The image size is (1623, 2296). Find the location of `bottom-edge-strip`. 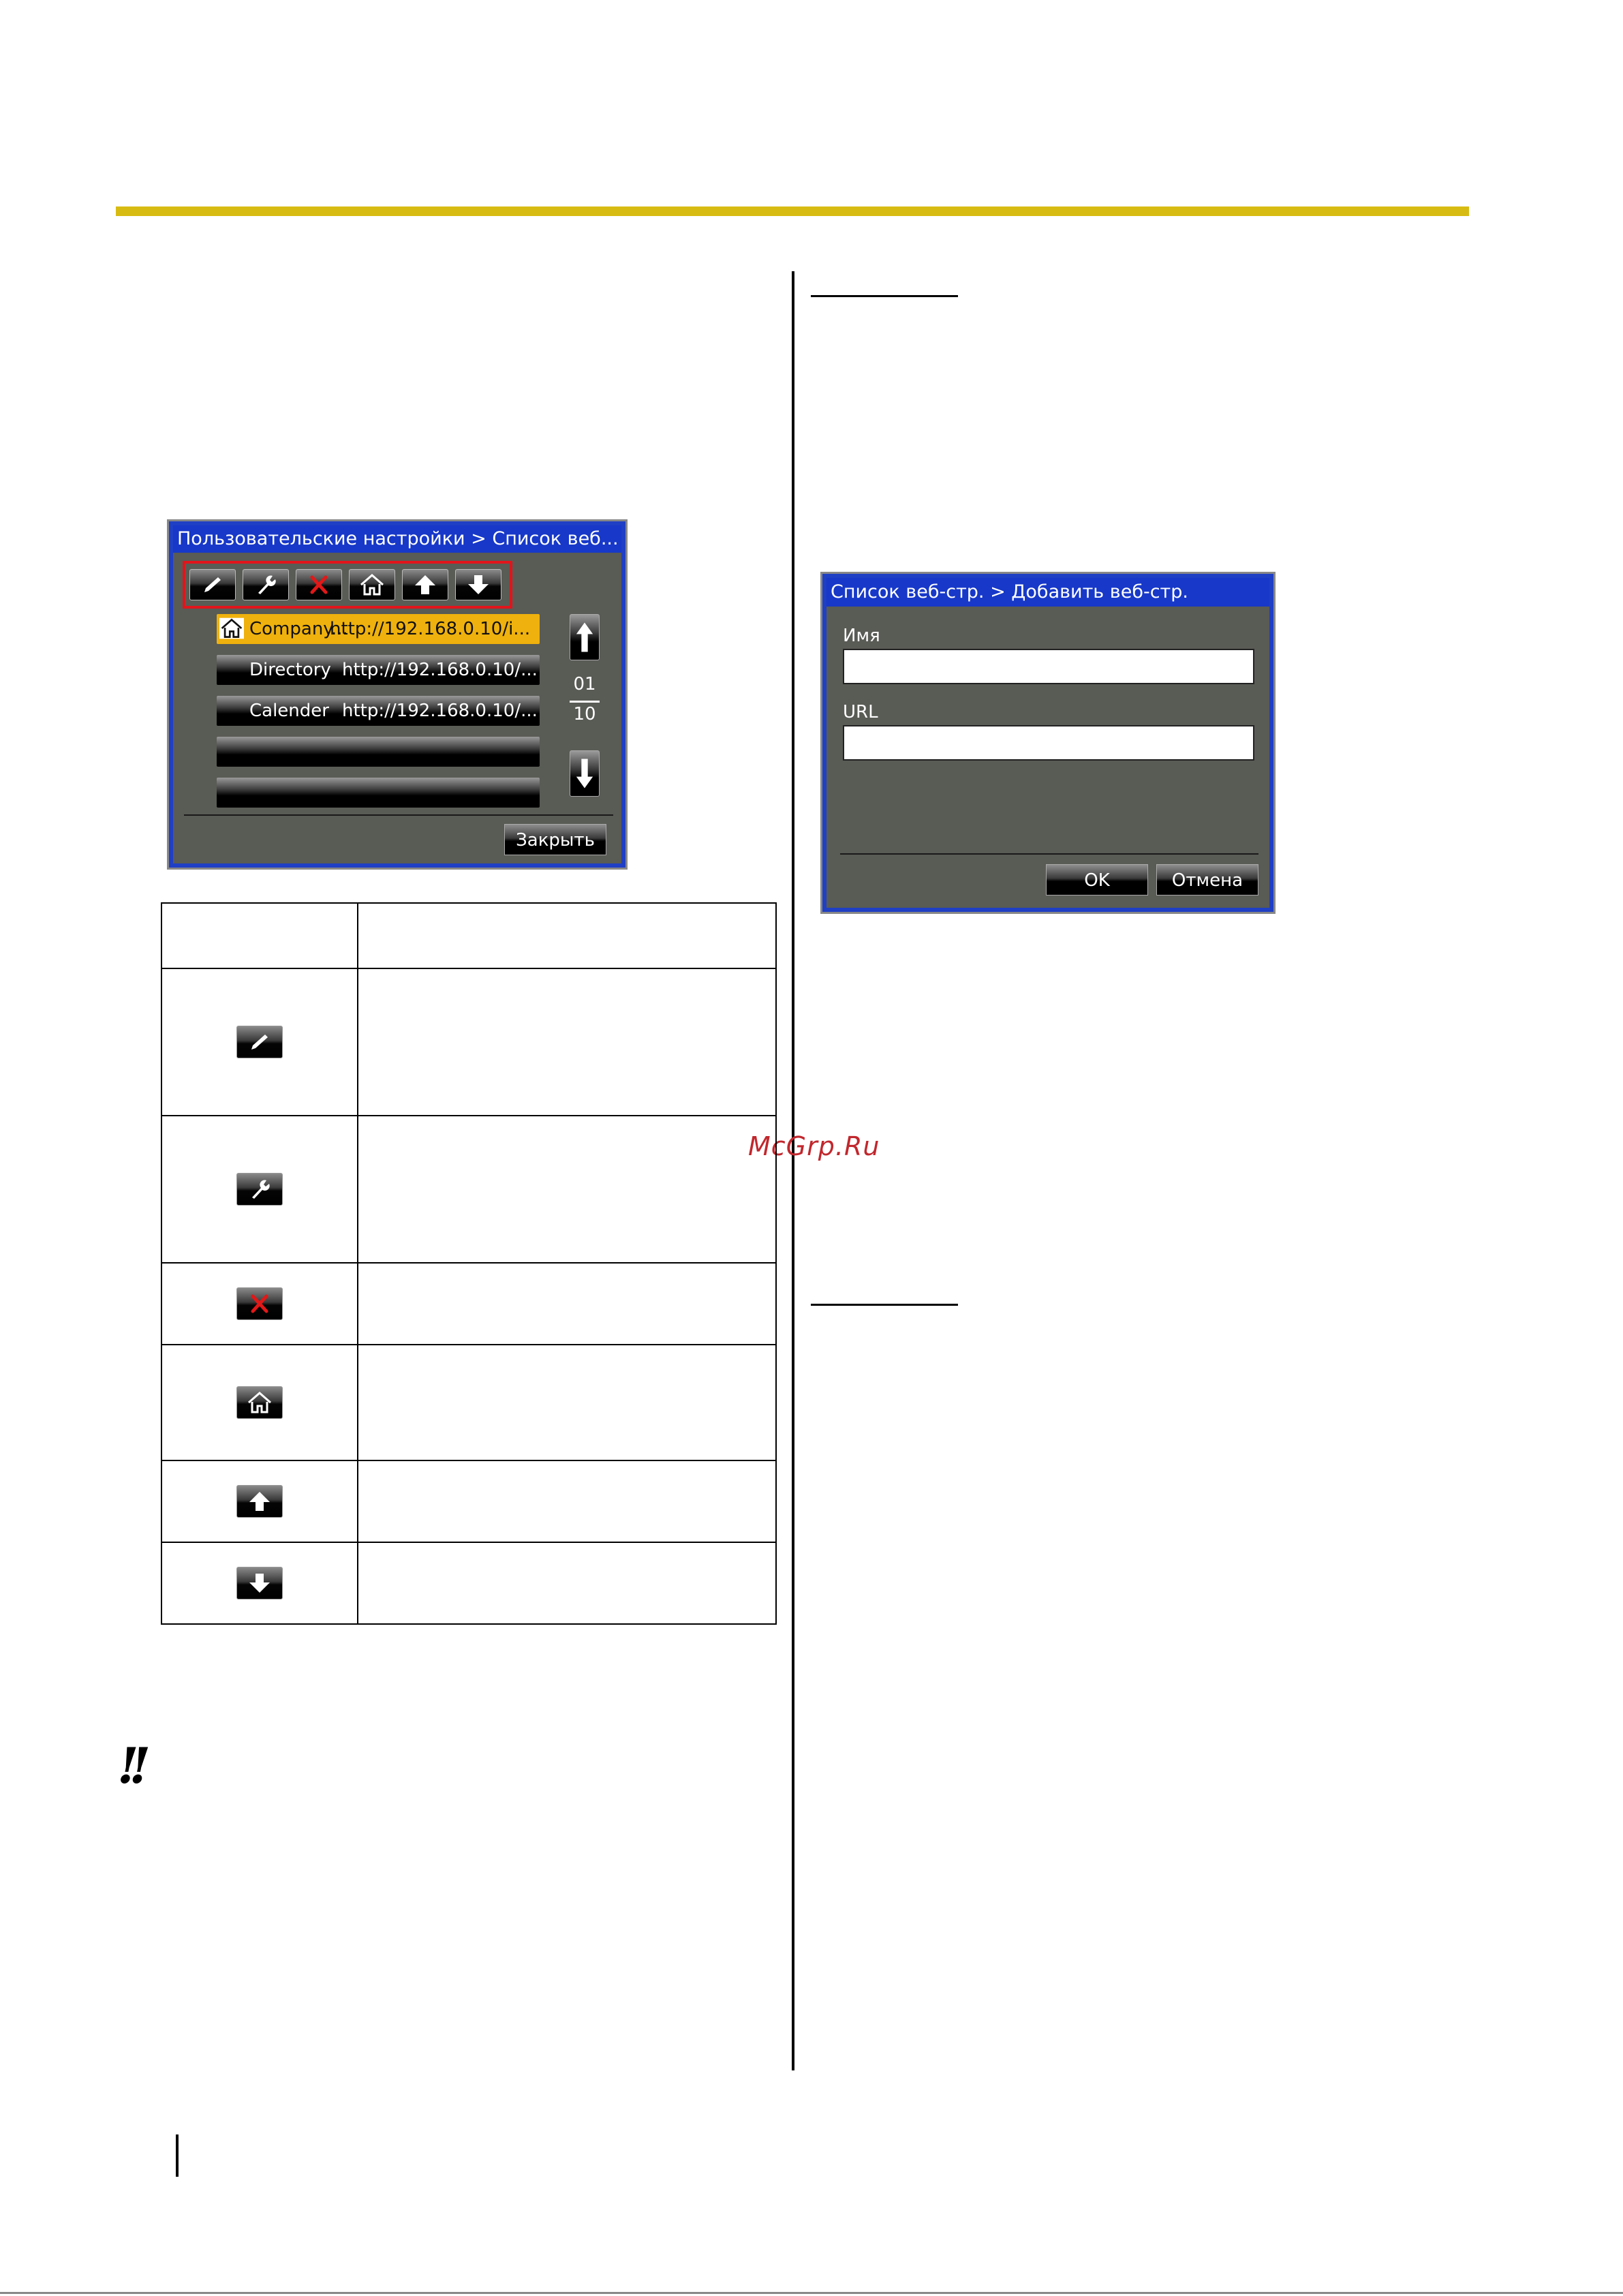

bottom-edge-strip is located at coordinates (811, 2293).